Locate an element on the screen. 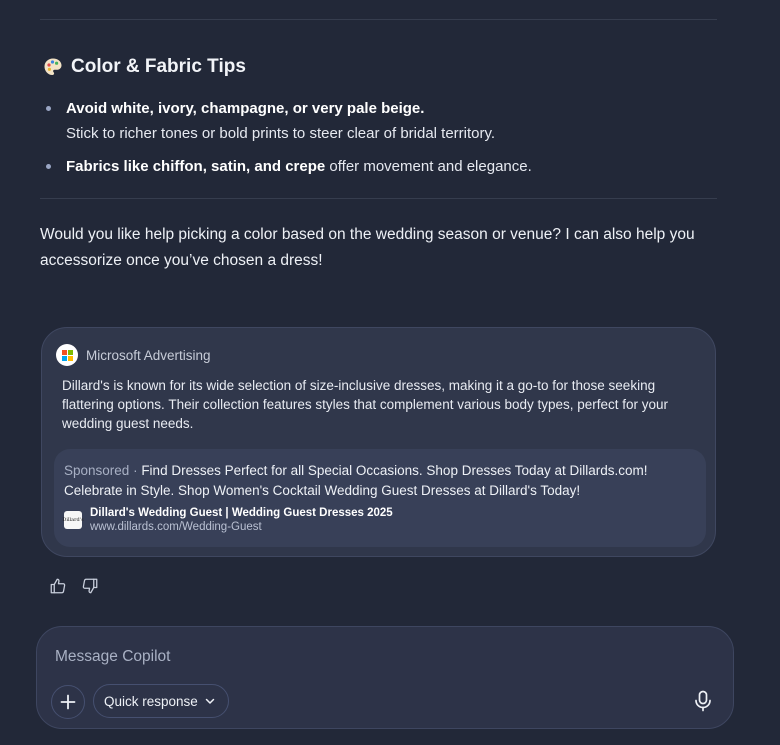 Image resolution: width=780 pixels, height=745 pixels. microphone-button is located at coordinates (703, 701).